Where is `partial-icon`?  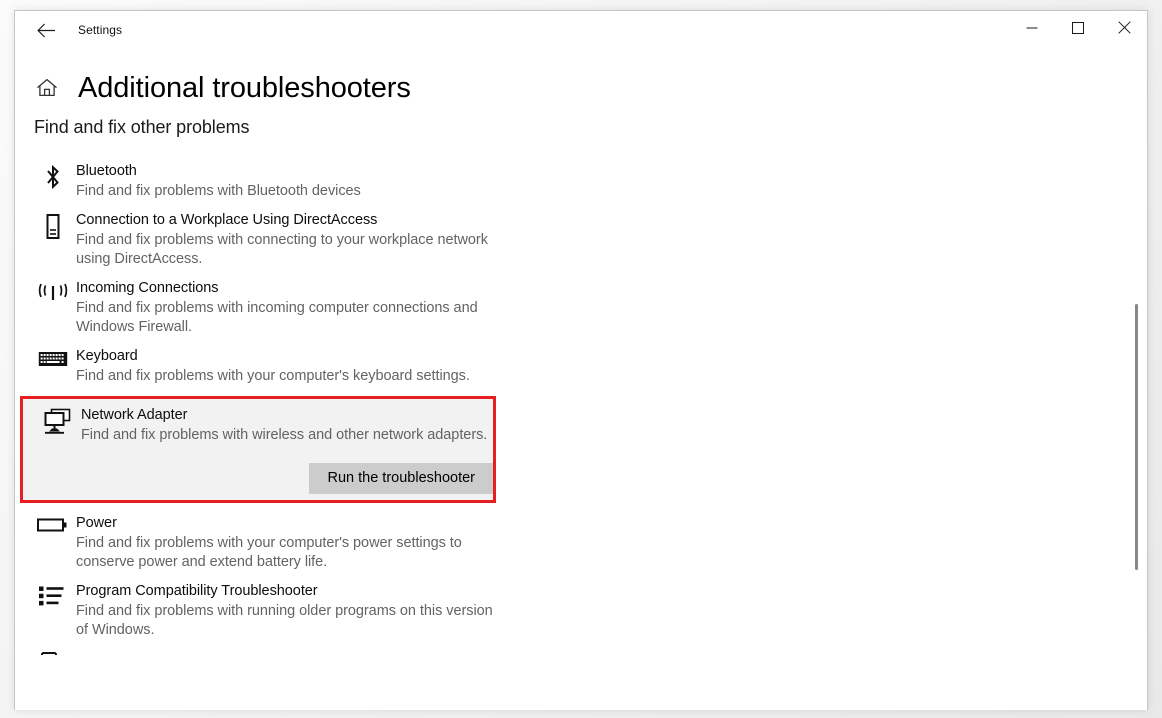
partial-icon is located at coordinates (53, 652).